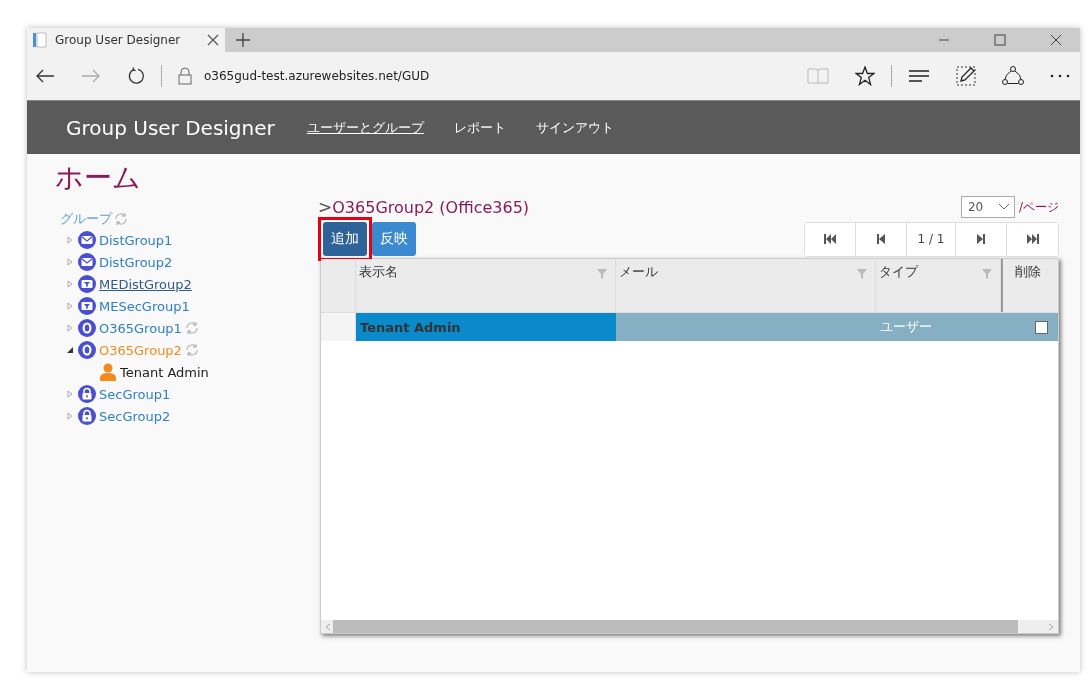 The width and height of the screenshot is (1091, 690). Describe the element at coordinates (919, 76) in the screenshot. I see `hub-icon` at that location.